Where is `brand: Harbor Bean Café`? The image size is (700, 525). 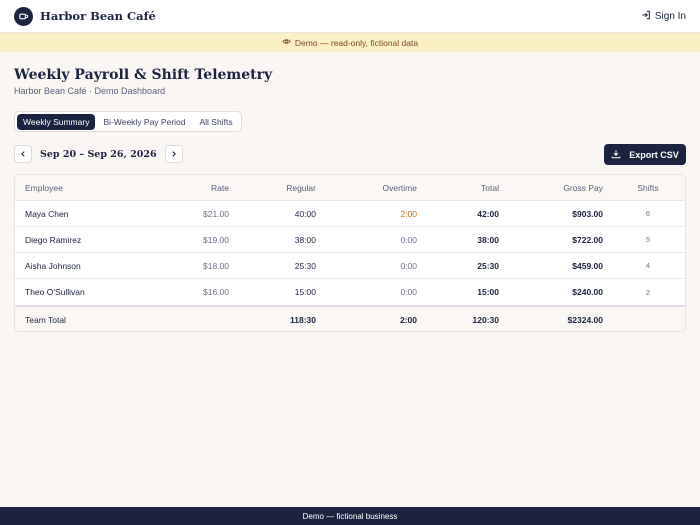
brand: Harbor Bean Café is located at coordinates (85, 16).